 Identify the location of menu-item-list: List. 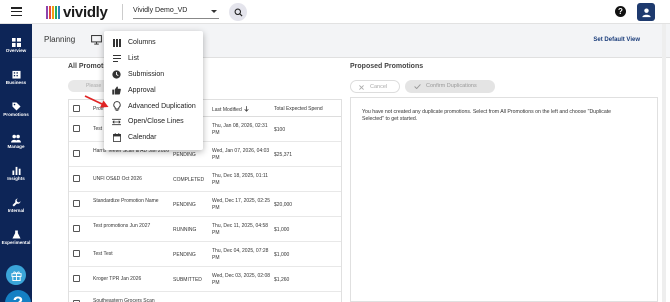
(153, 59).